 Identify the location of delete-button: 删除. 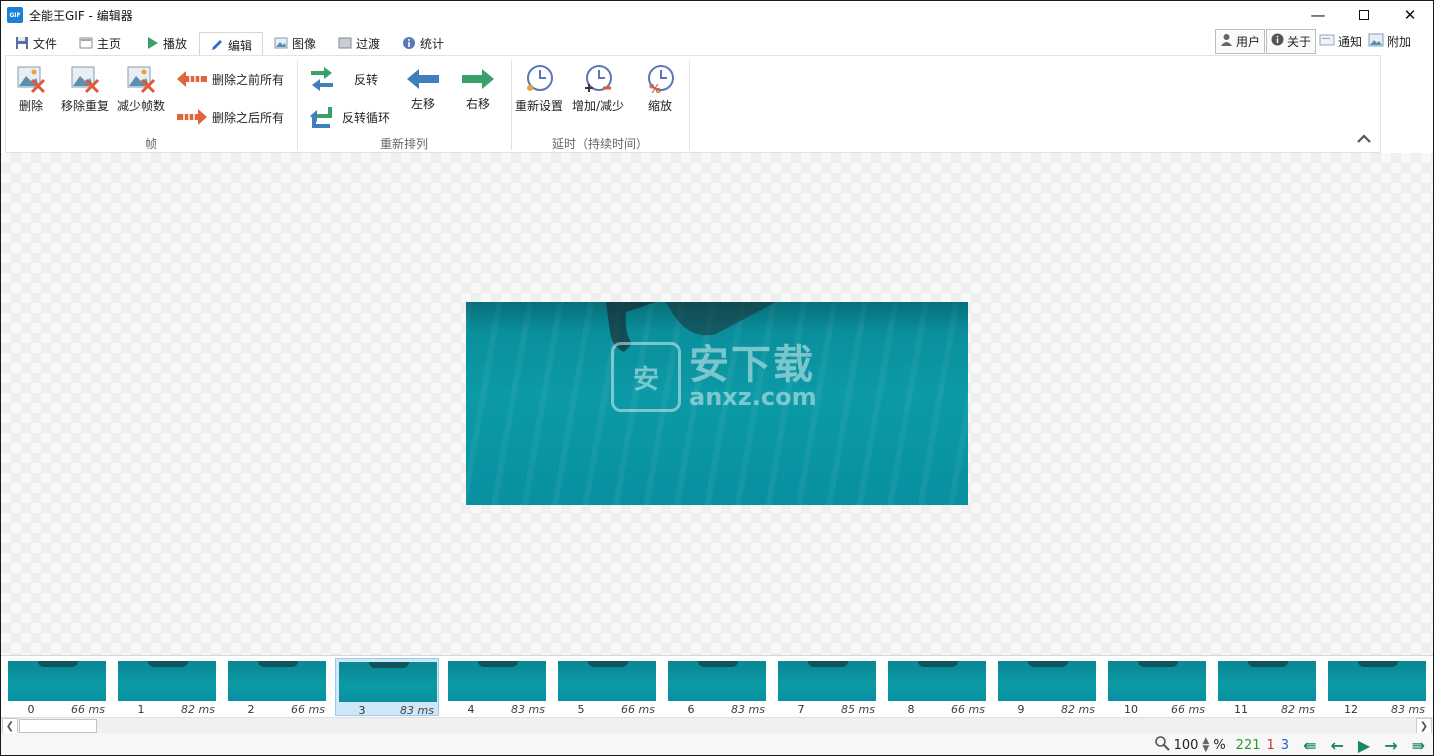
(31, 89).